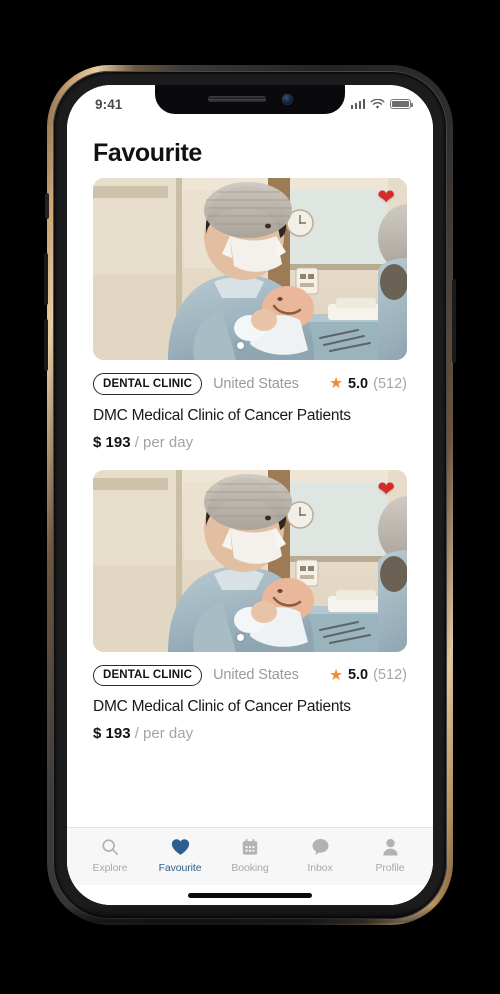 The width and height of the screenshot is (500, 994). What do you see at coordinates (250, 847) in the screenshot?
I see `calendar-icon` at bounding box center [250, 847].